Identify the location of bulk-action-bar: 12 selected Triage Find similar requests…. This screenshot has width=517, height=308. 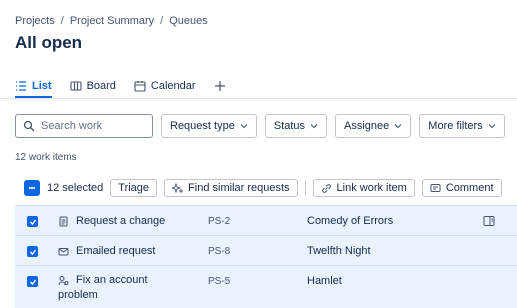
(263, 188).